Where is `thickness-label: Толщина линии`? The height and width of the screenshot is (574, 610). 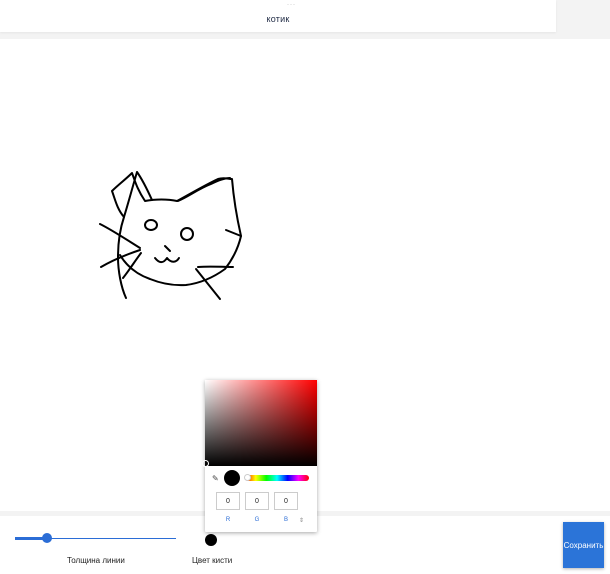 thickness-label: Толщина линии is located at coordinates (96, 560).